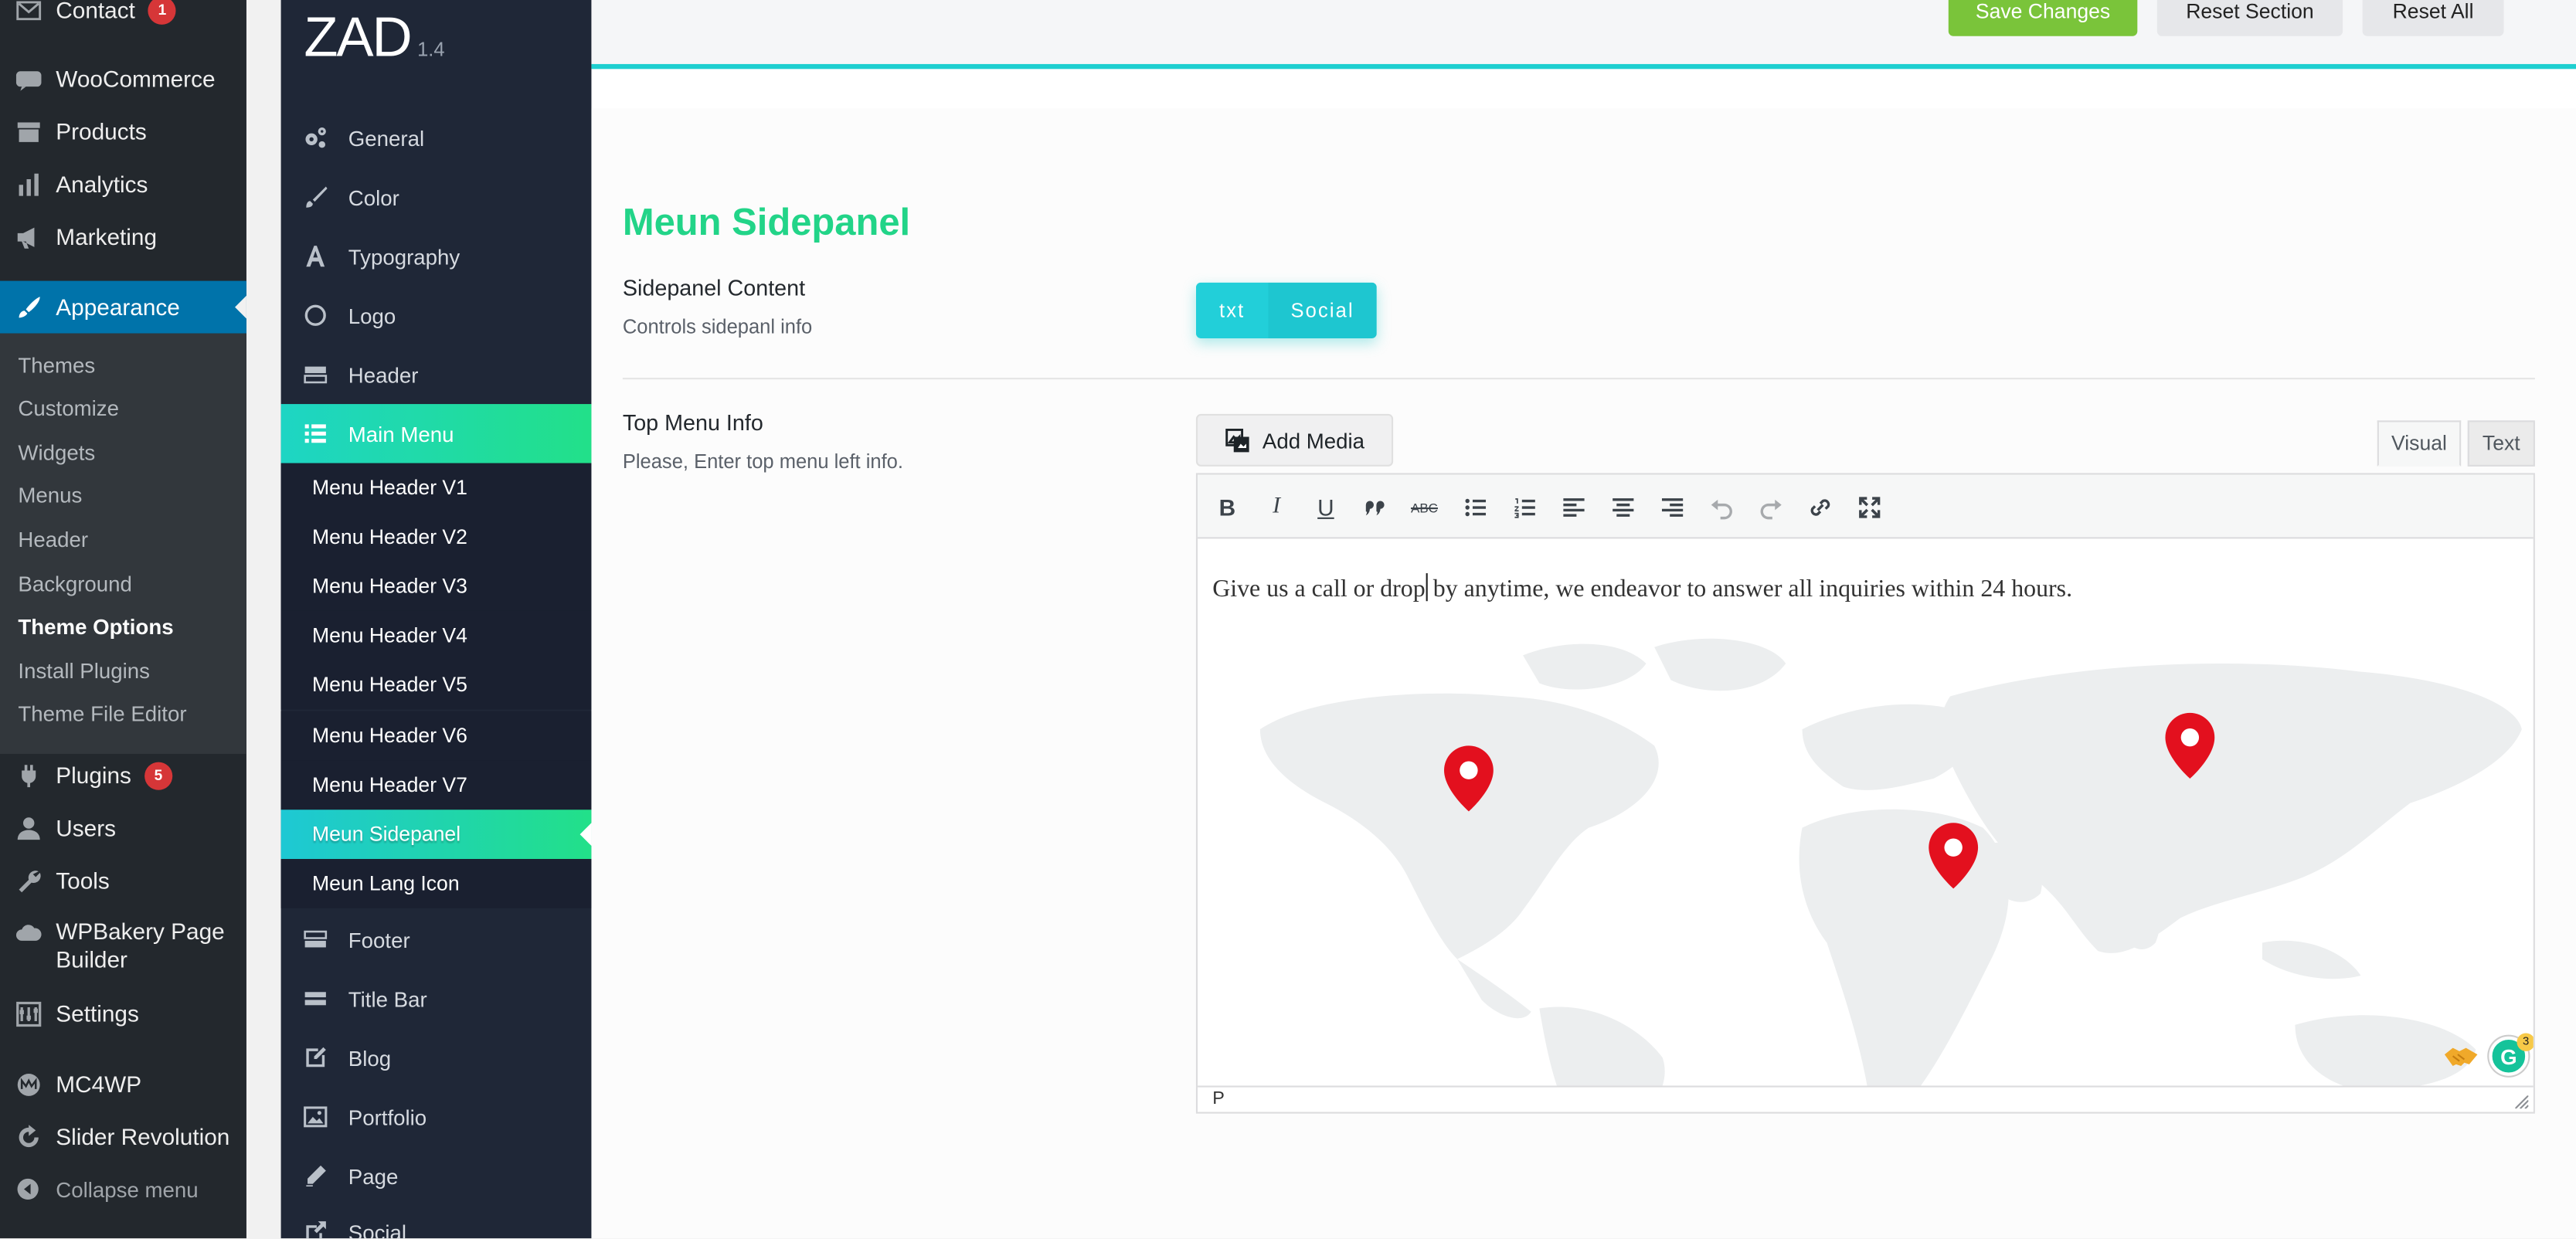 This screenshot has width=2576, height=1239. What do you see at coordinates (436, 197) in the screenshot?
I see `options-tab-color: Color` at bounding box center [436, 197].